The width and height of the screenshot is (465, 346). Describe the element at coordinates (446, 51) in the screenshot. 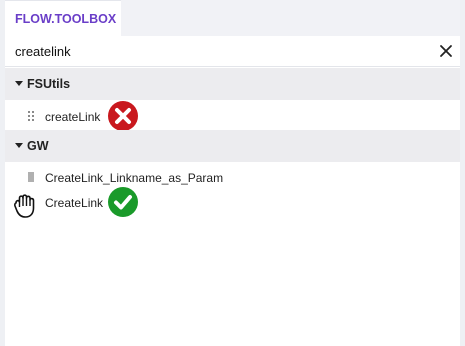

I see `close-icon` at that location.